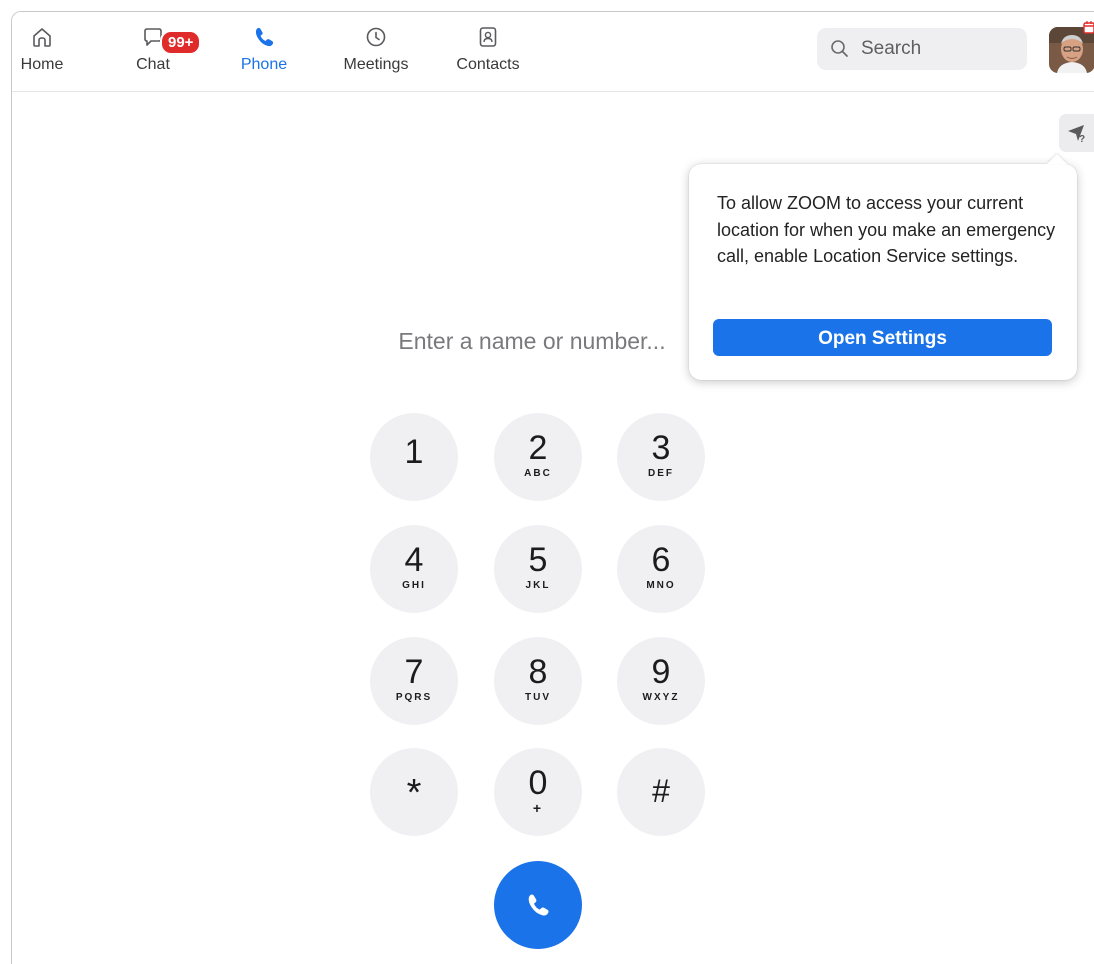 Image resolution: width=1094 pixels, height=964 pixels. I want to click on key-digit: *, so click(414, 793).